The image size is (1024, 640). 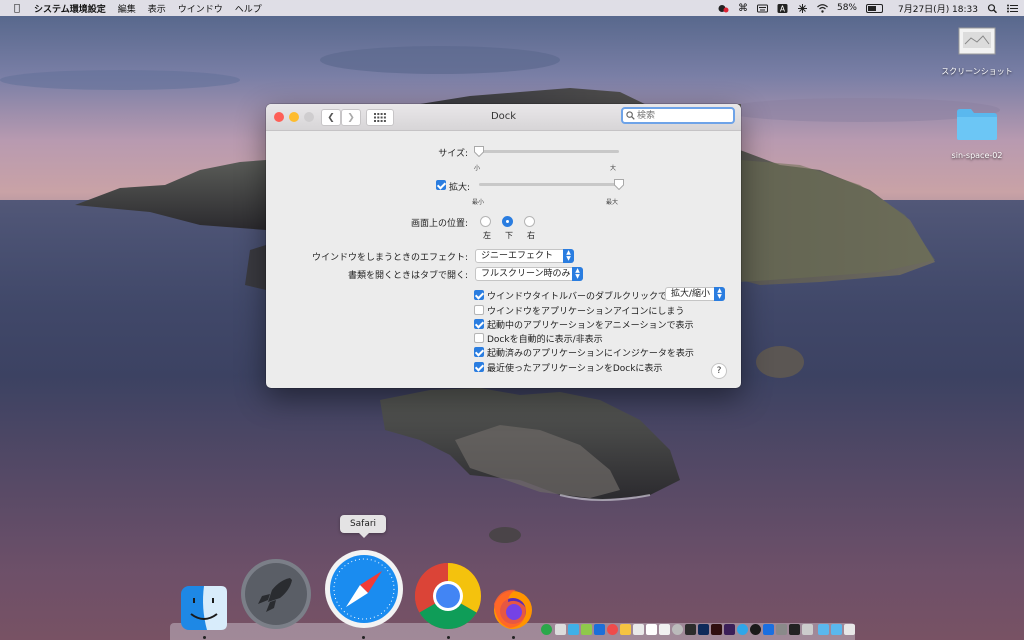 What do you see at coordinates (448, 597) in the screenshot?
I see `dock-item-chrome` at bounding box center [448, 597].